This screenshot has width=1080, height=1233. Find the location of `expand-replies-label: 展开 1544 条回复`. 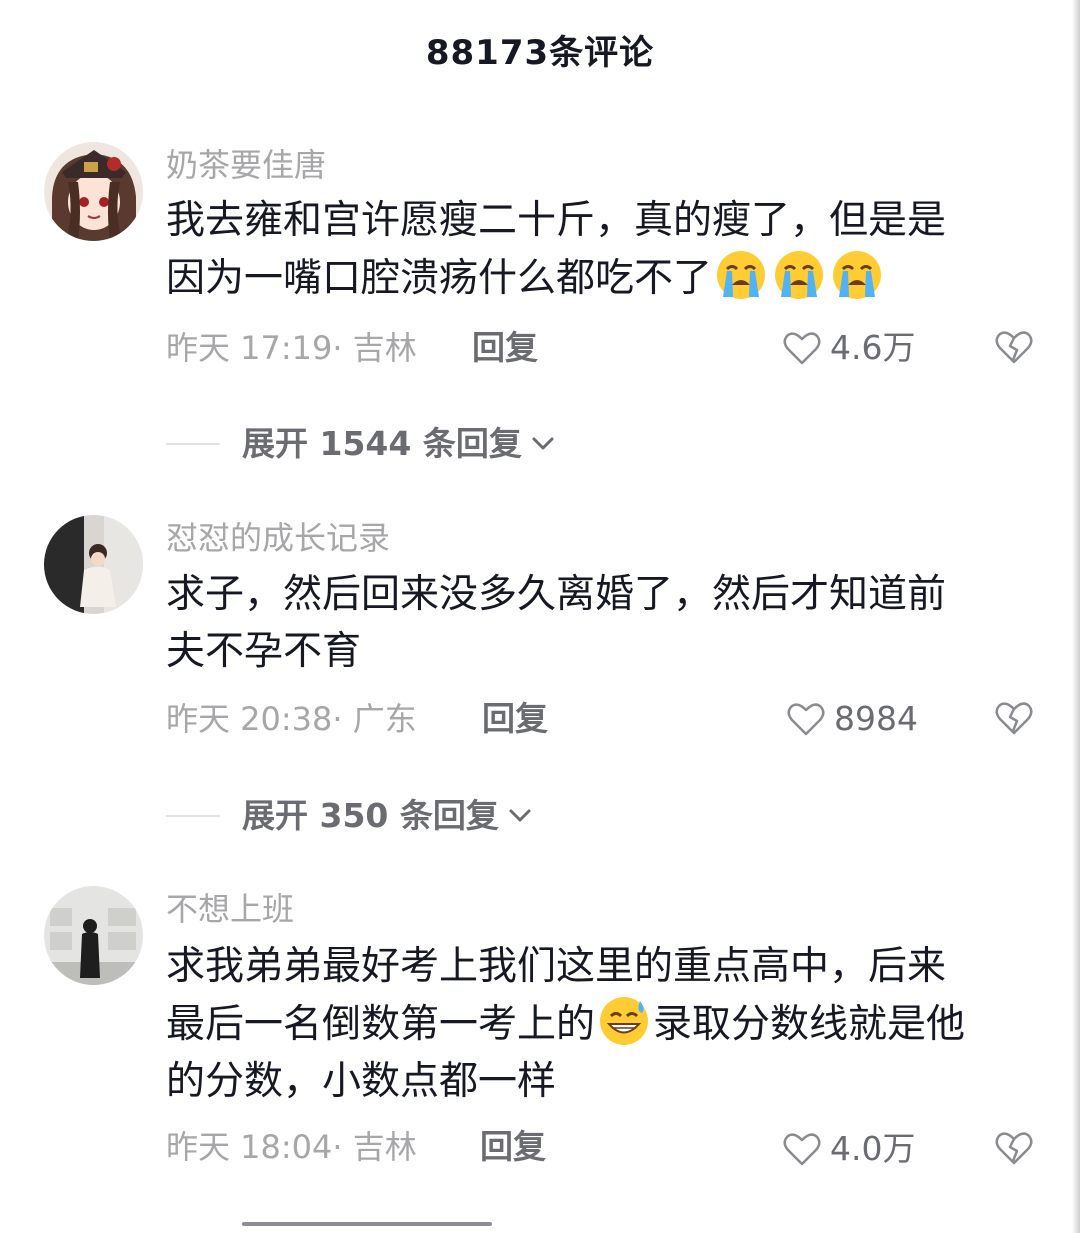

expand-replies-label: 展开 1544 条回复 is located at coordinates (382, 443).